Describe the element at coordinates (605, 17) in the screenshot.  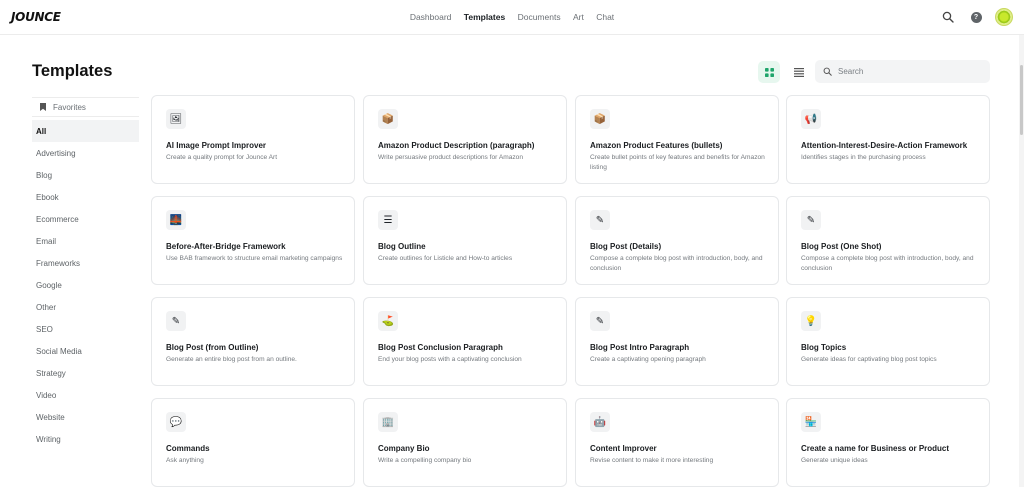
I see `nav-chat: Chat` at that location.